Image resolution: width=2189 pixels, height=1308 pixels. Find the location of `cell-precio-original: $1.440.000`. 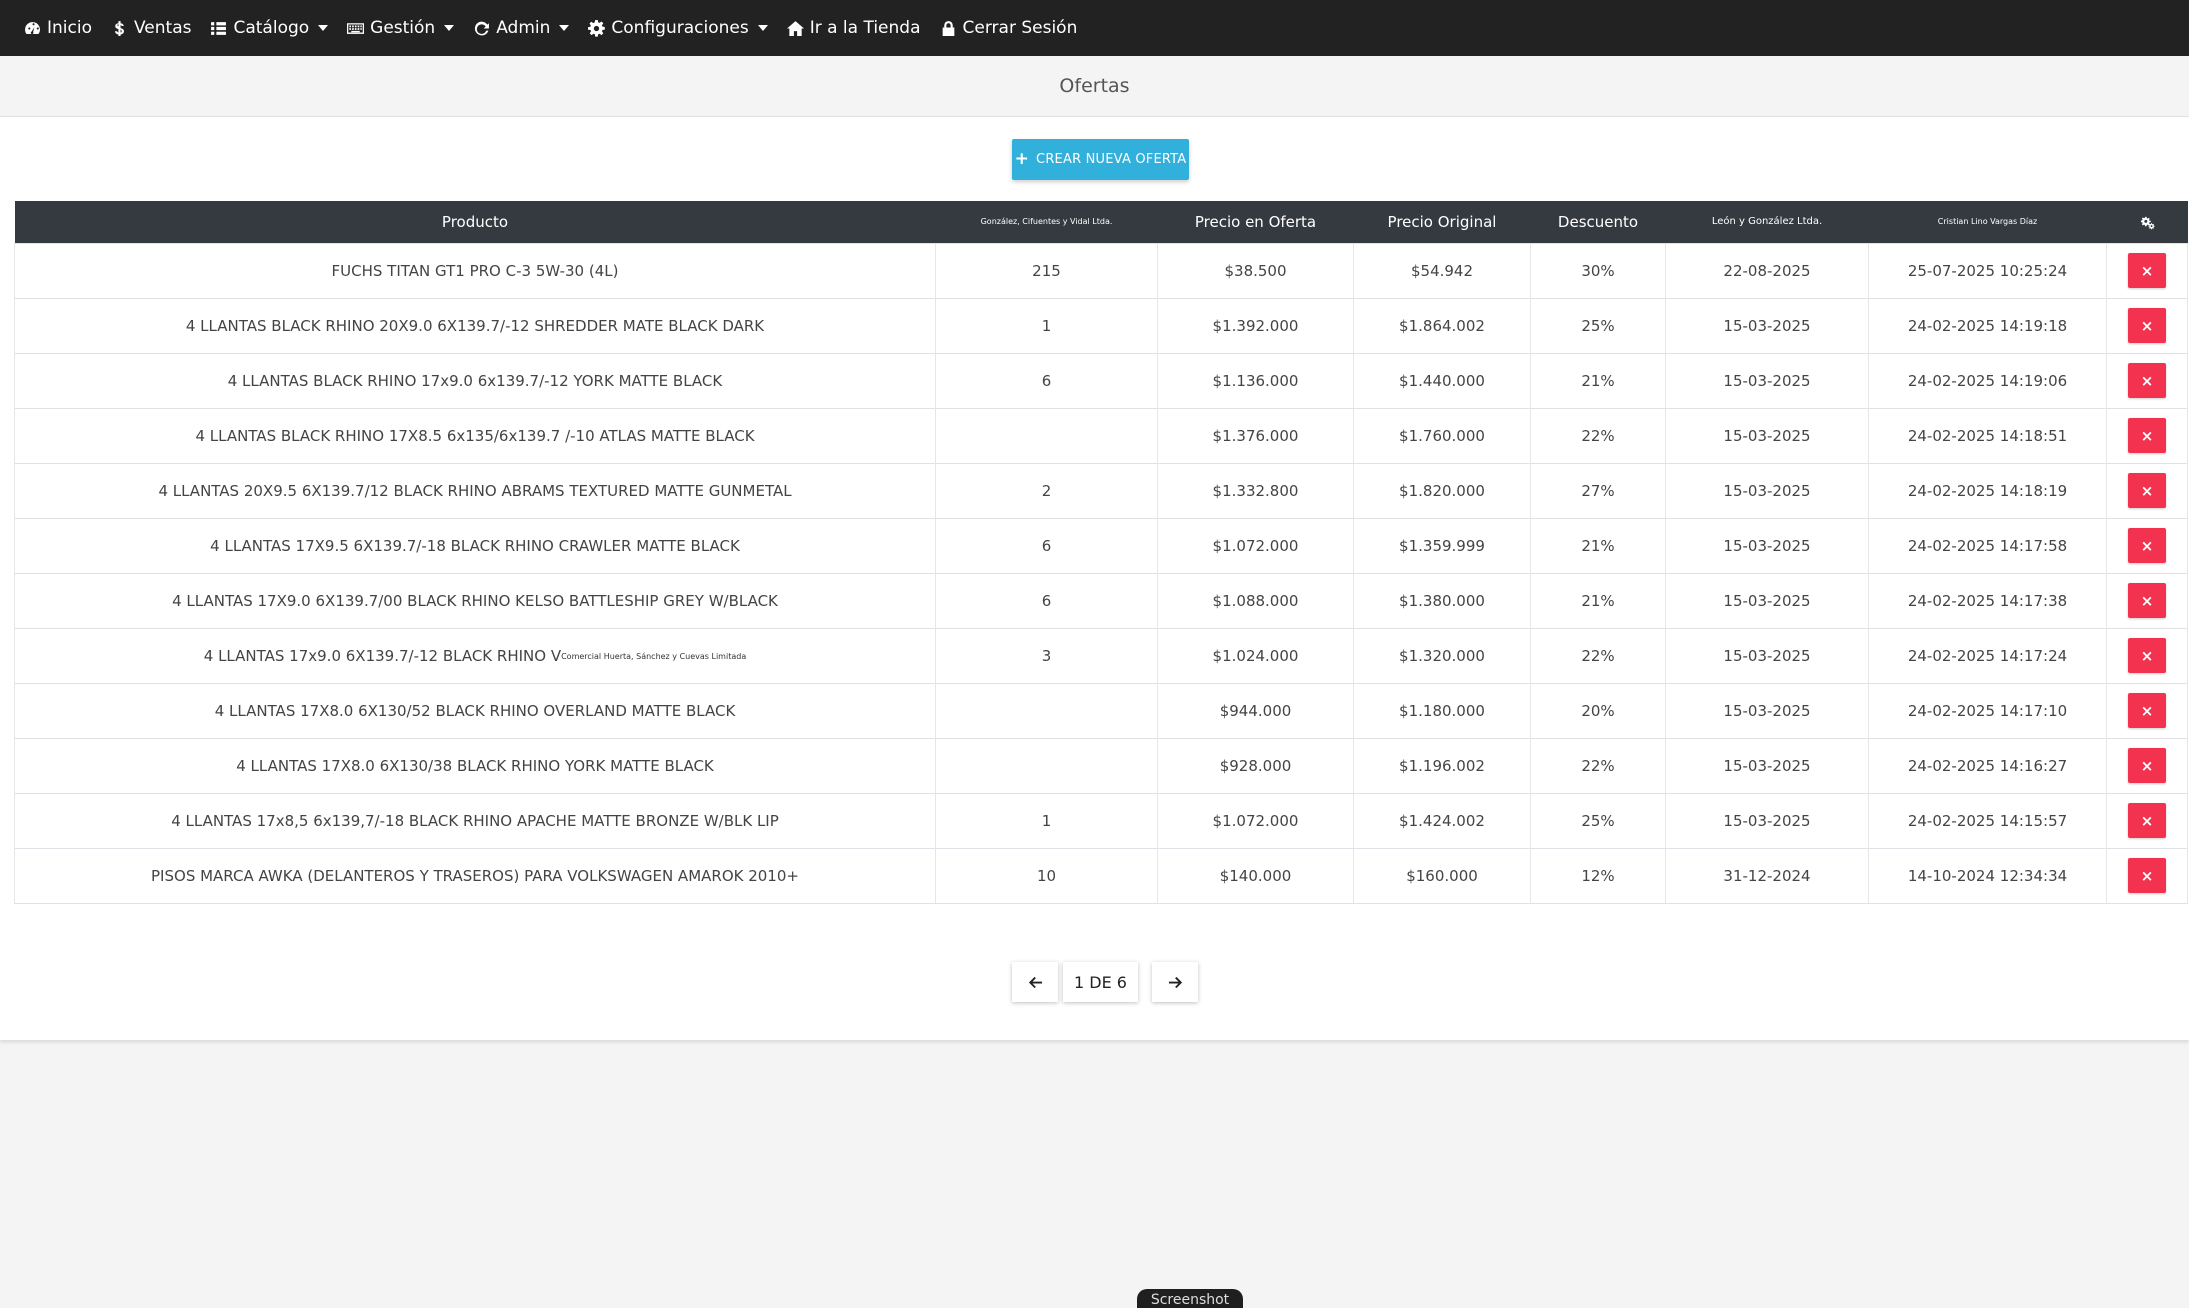

cell-precio-original: $1.440.000 is located at coordinates (1442, 380).